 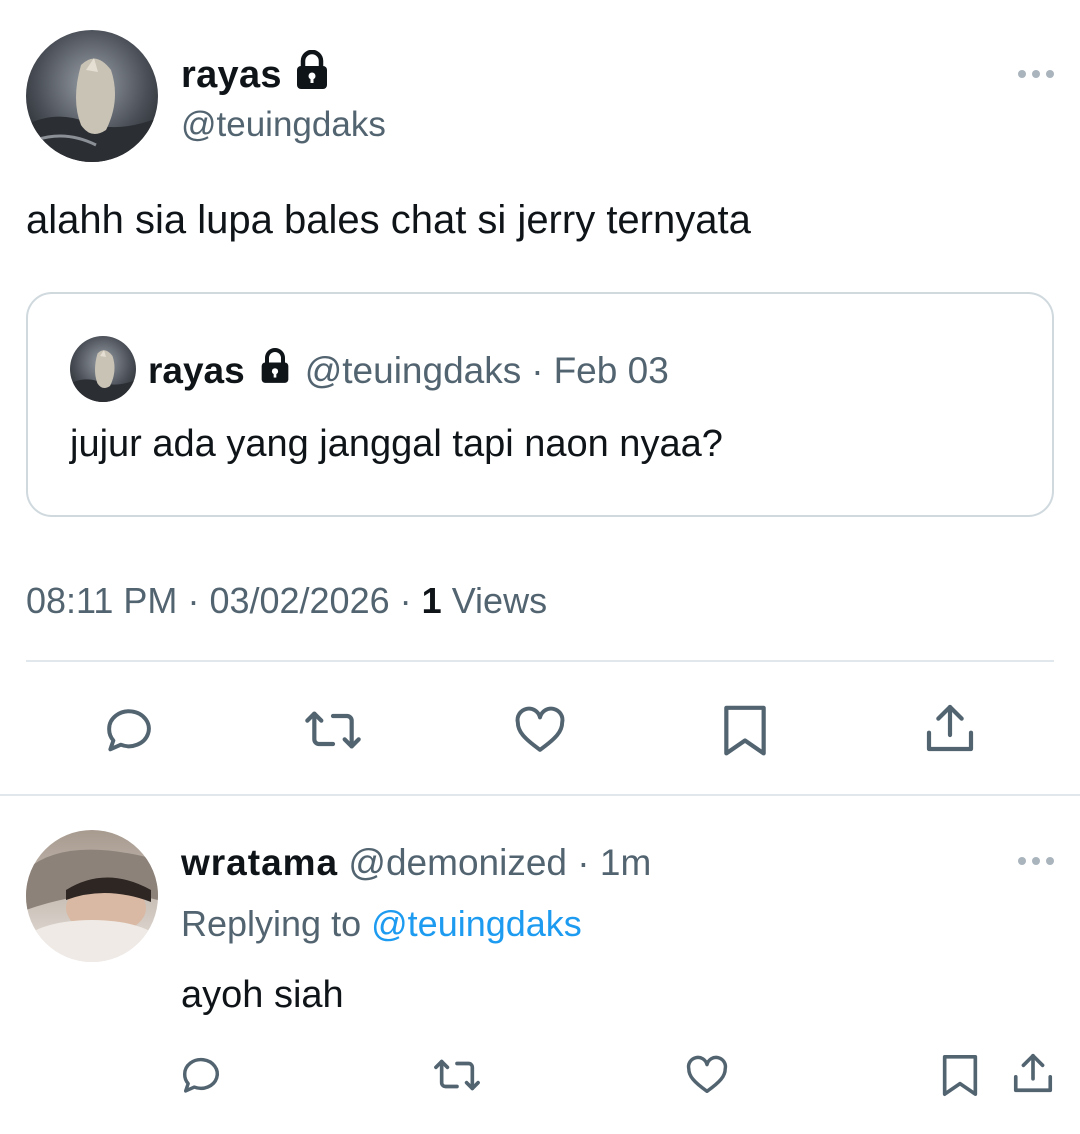 I want to click on quoted-date: Feb 03, so click(x=611, y=370).